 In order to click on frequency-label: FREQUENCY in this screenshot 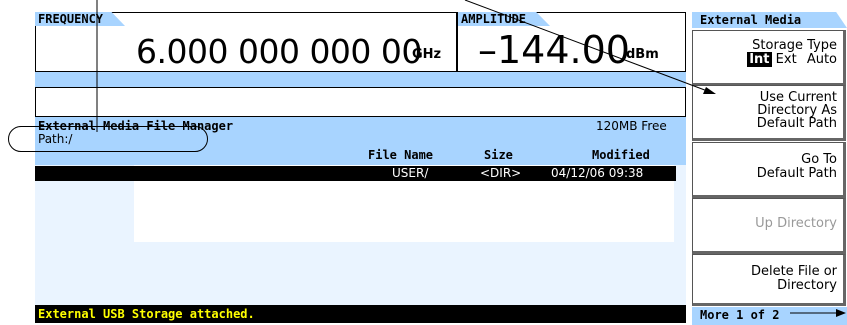, I will do `click(71, 19)`.